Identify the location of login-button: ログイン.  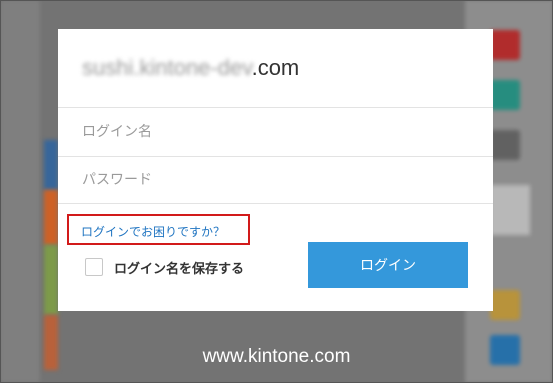
(388, 265).